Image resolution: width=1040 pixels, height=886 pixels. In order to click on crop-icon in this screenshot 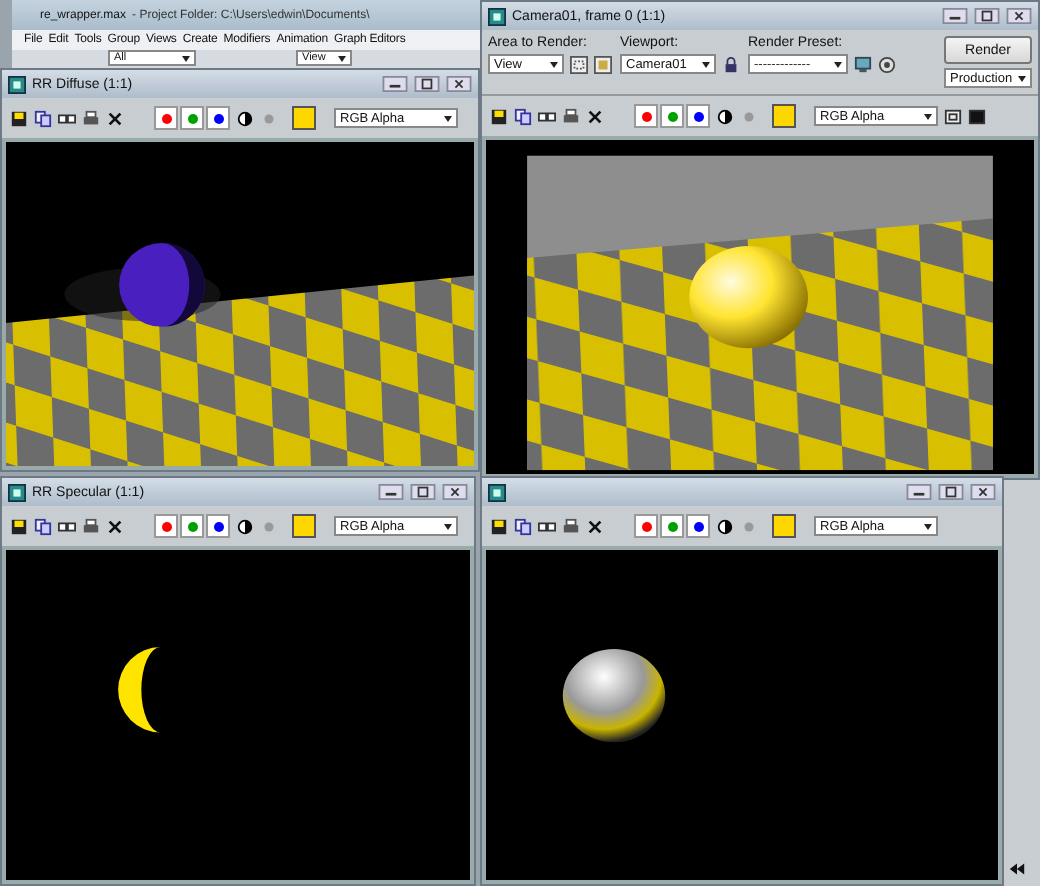, I will do `click(603, 64)`.